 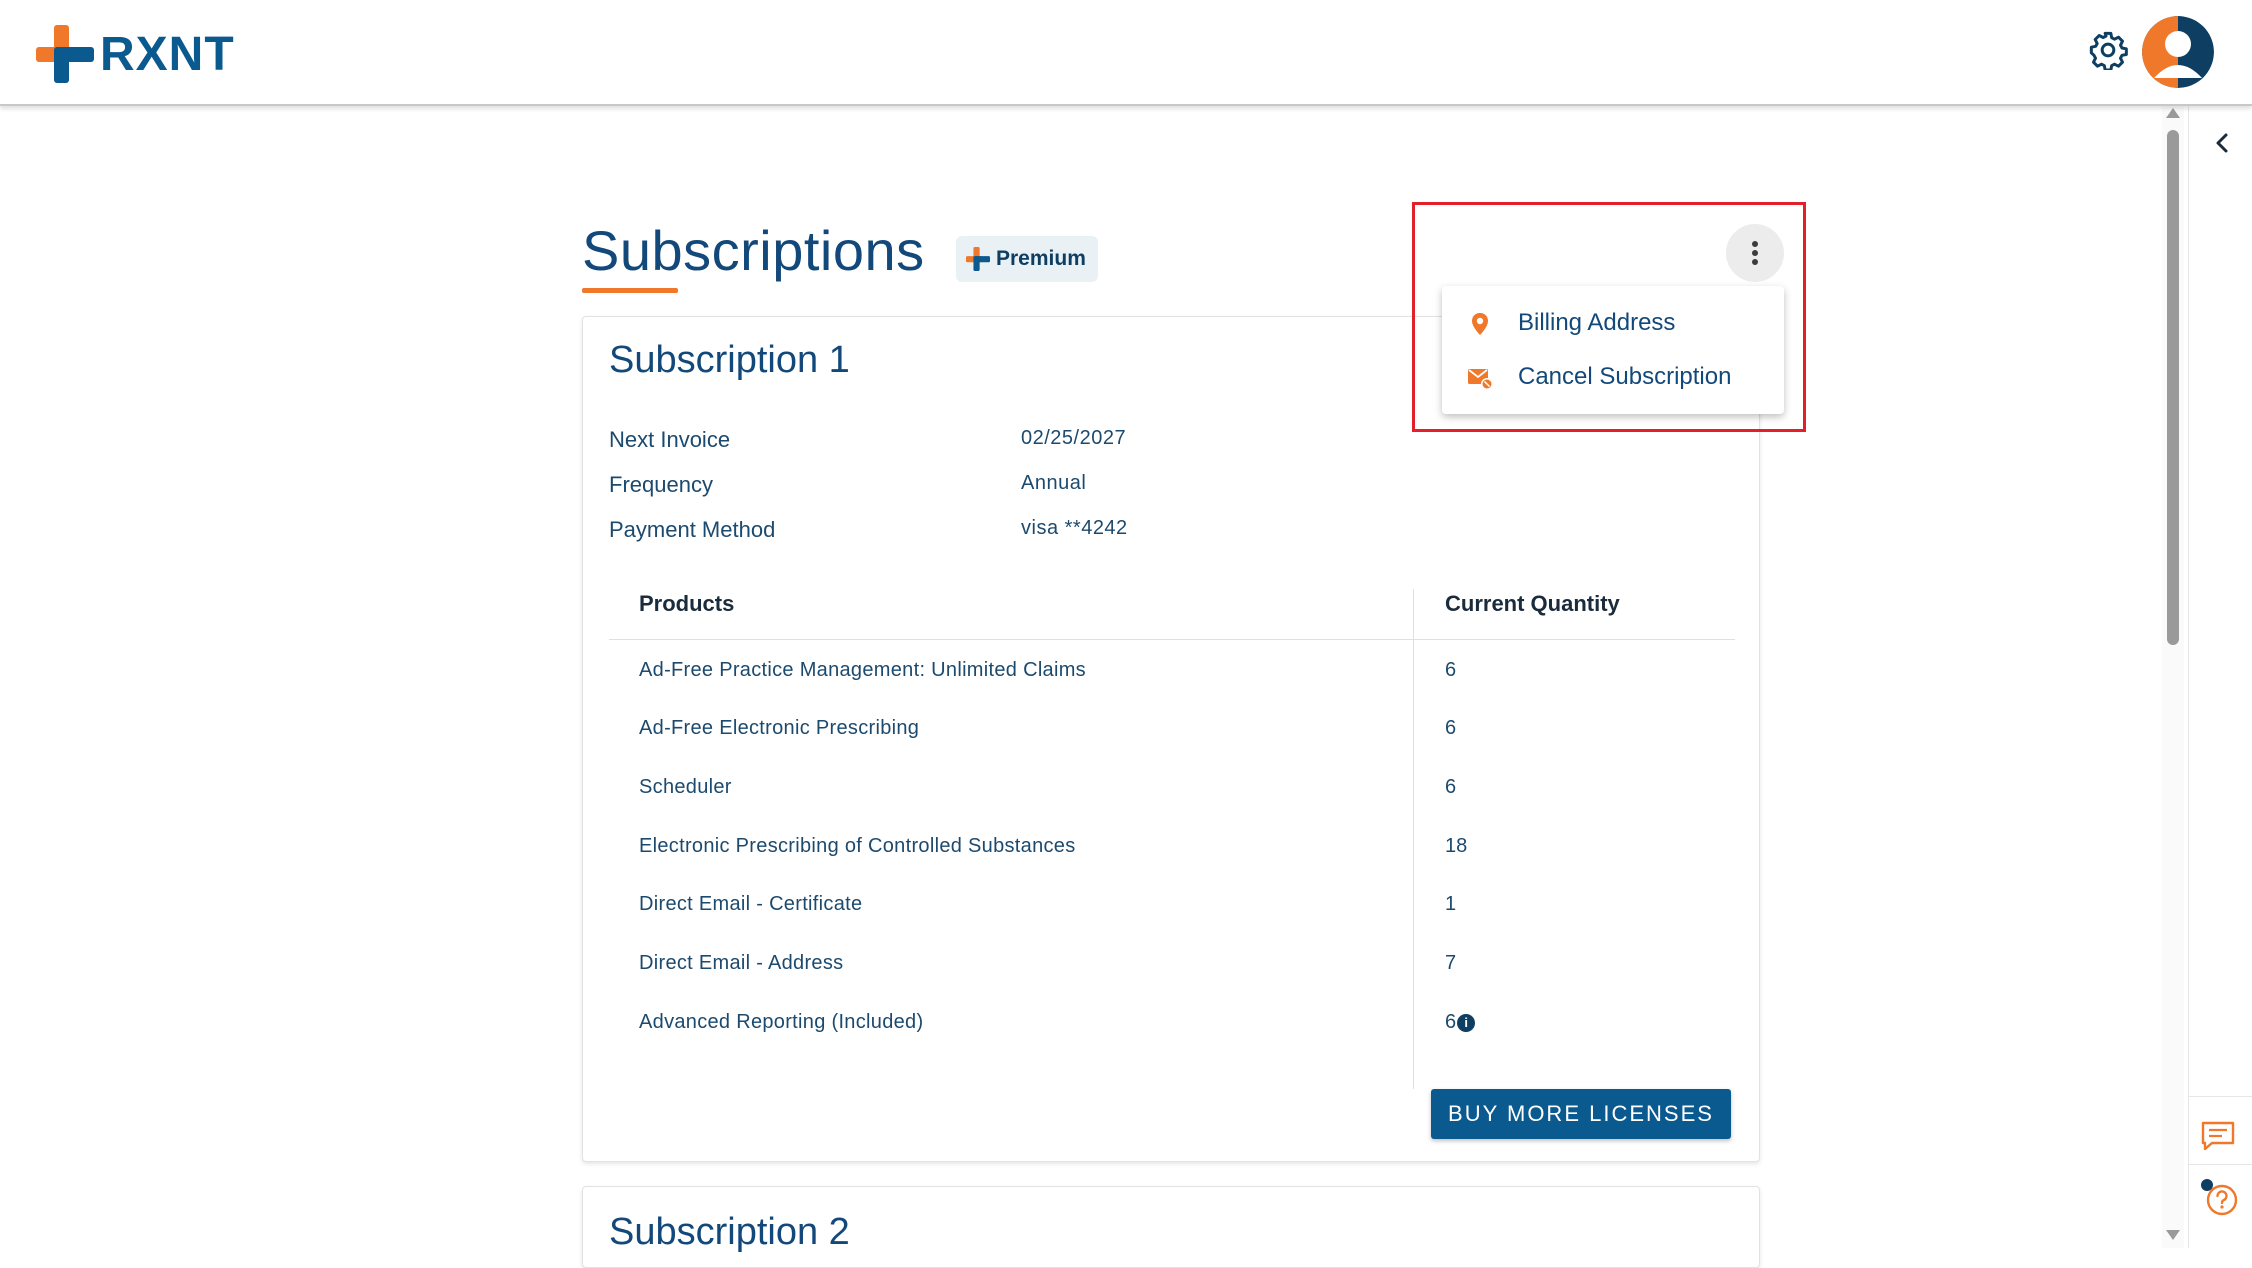 I want to click on page-title: Subscriptions, so click(x=753, y=250).